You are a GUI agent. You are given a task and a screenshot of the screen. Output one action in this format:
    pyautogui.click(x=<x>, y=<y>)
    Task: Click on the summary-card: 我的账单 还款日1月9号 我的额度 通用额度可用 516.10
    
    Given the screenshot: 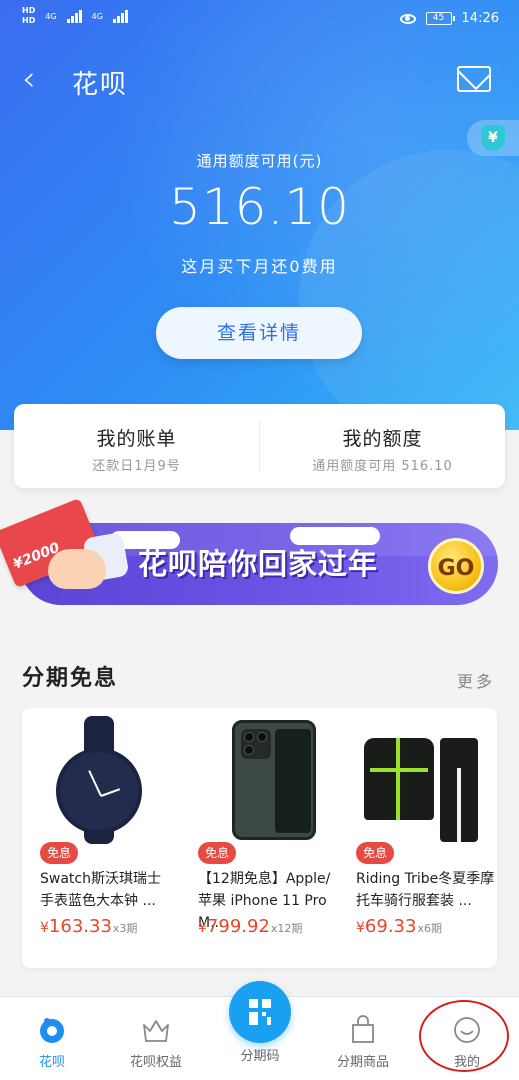 What is the action you would take?
    pyautogui.click(x=259, y=446)
    